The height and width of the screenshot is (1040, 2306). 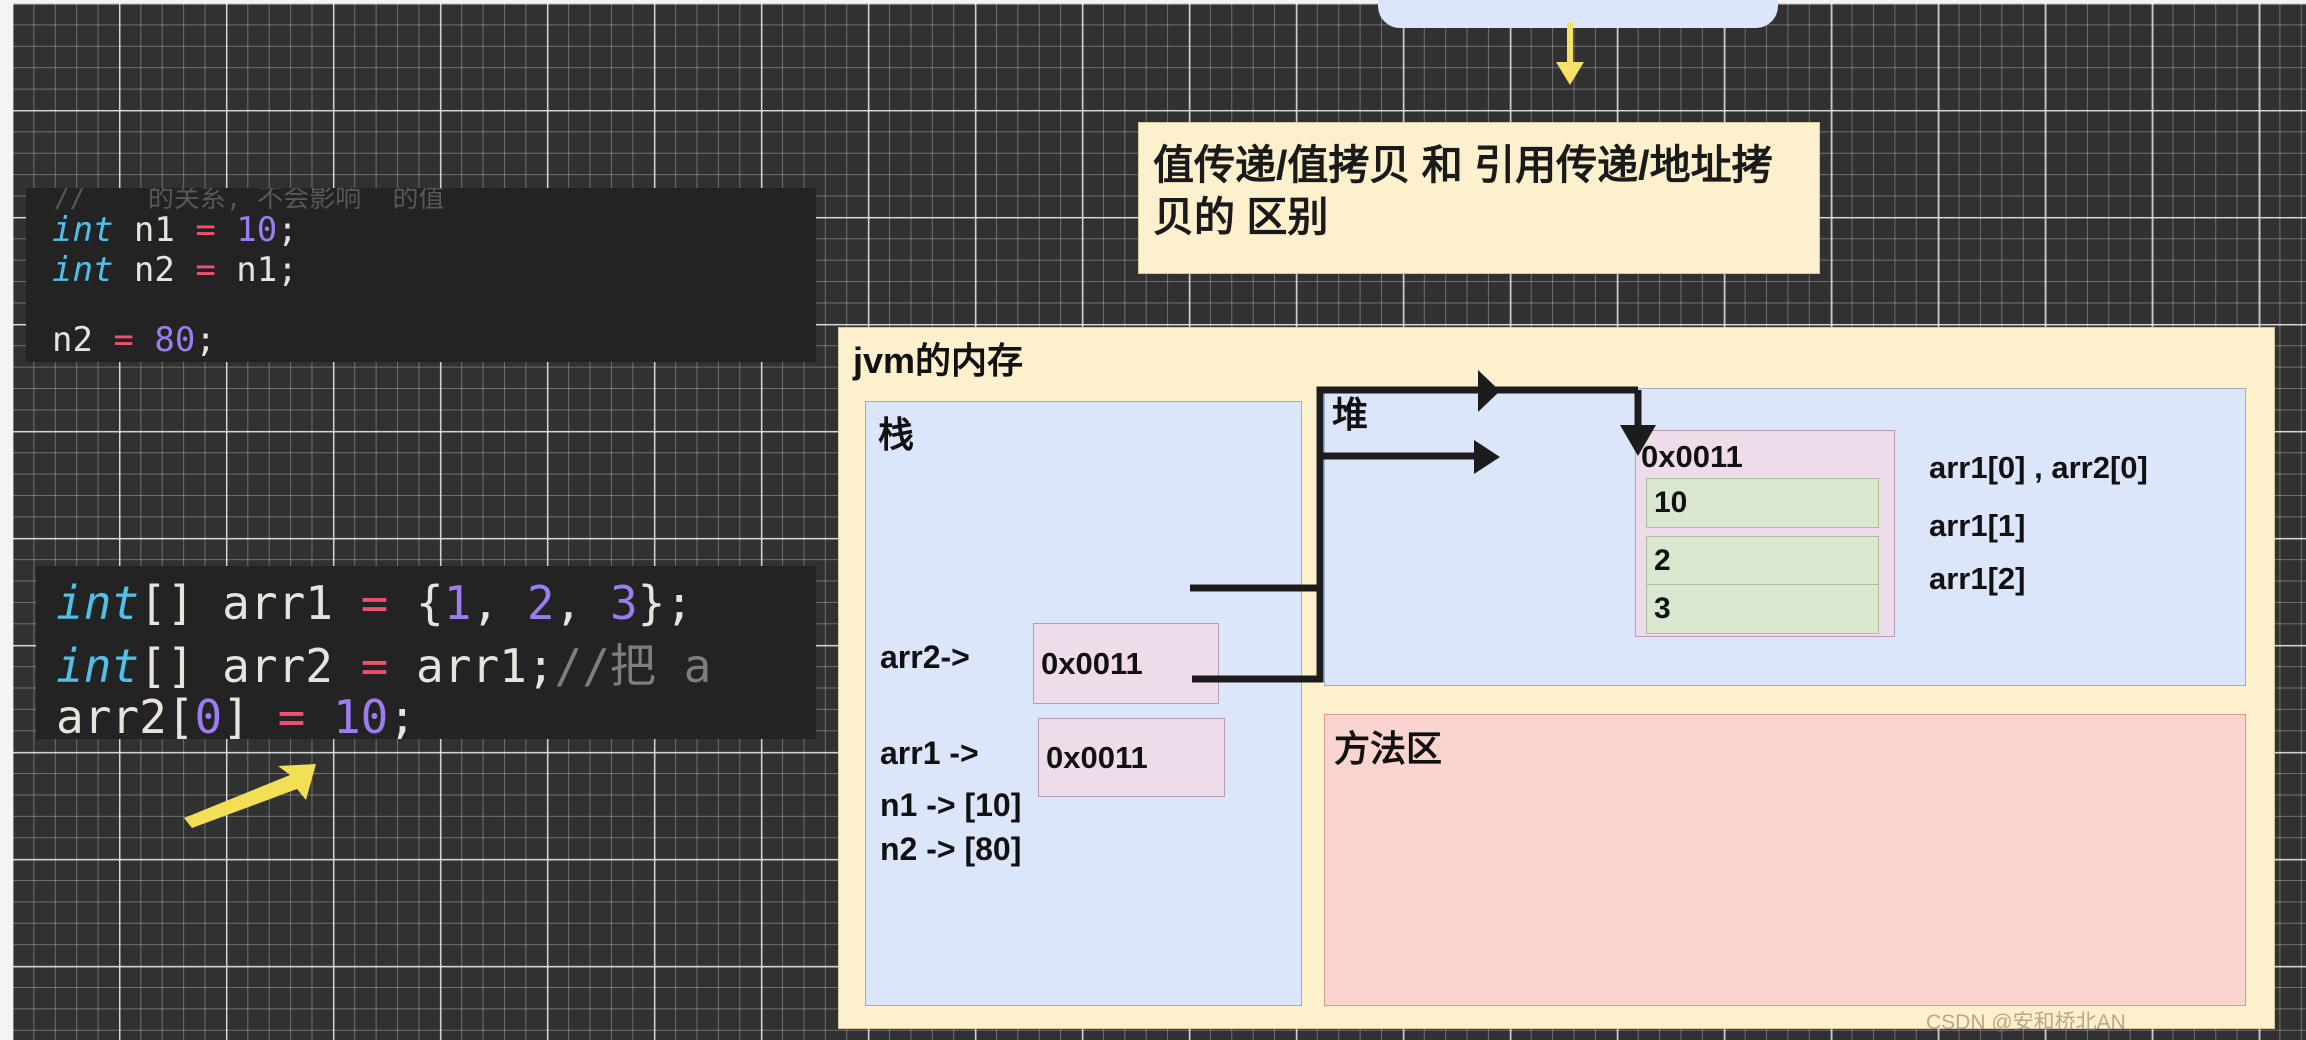 I want to click on code-line: int[] arr2 = arr1;//把 a, so click(x=383, y=663).